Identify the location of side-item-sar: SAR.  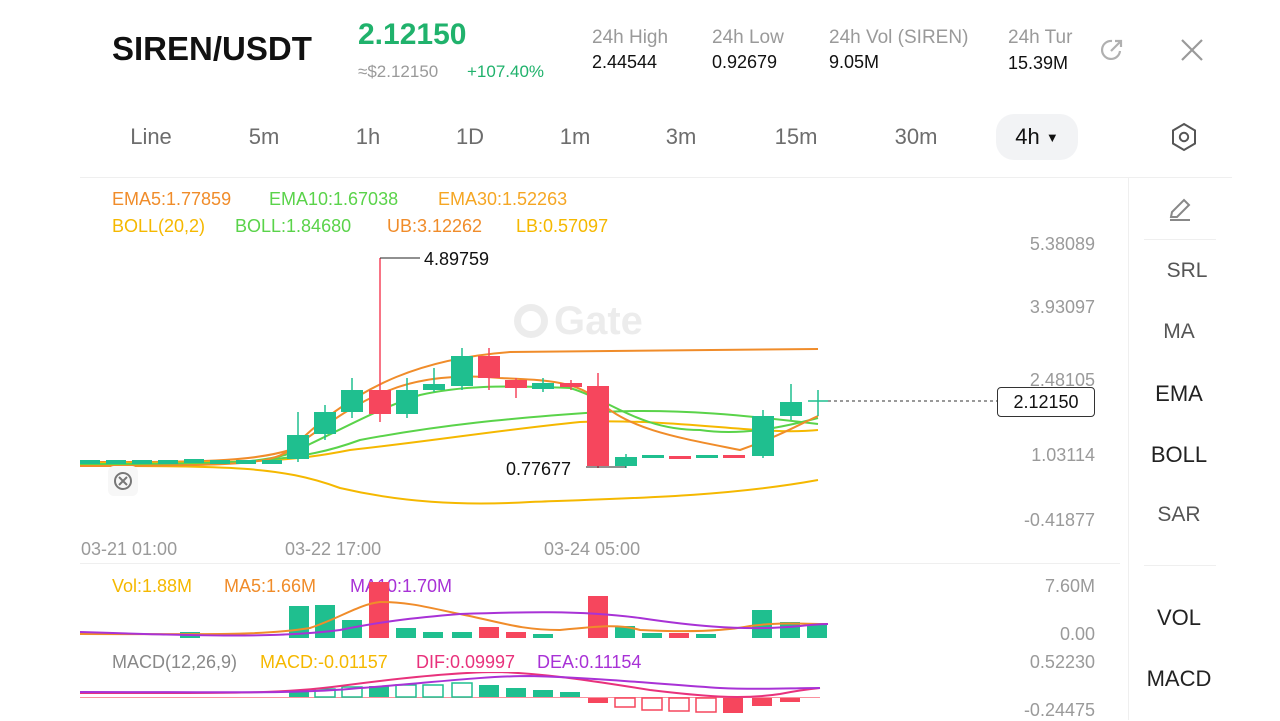
(1179, 515).